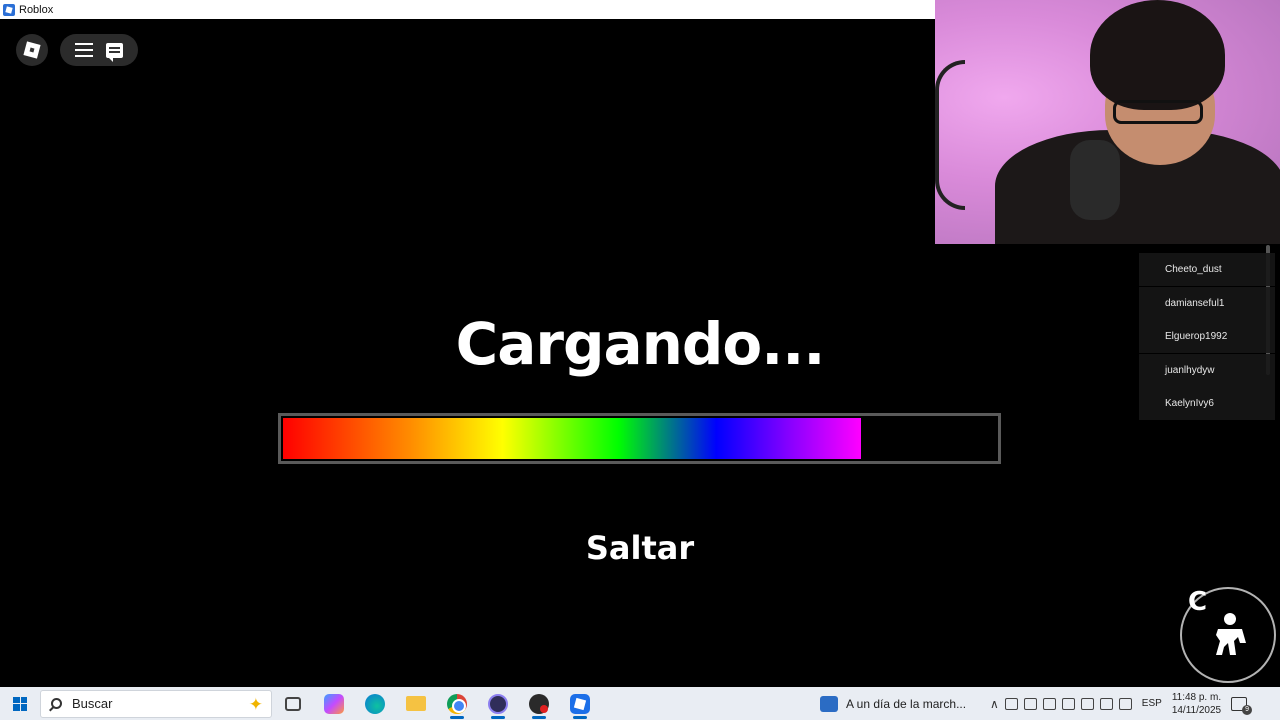 The height and width of the screenshot is (720, 1280). I want to click on file-explorer-button, so click(415, 703).